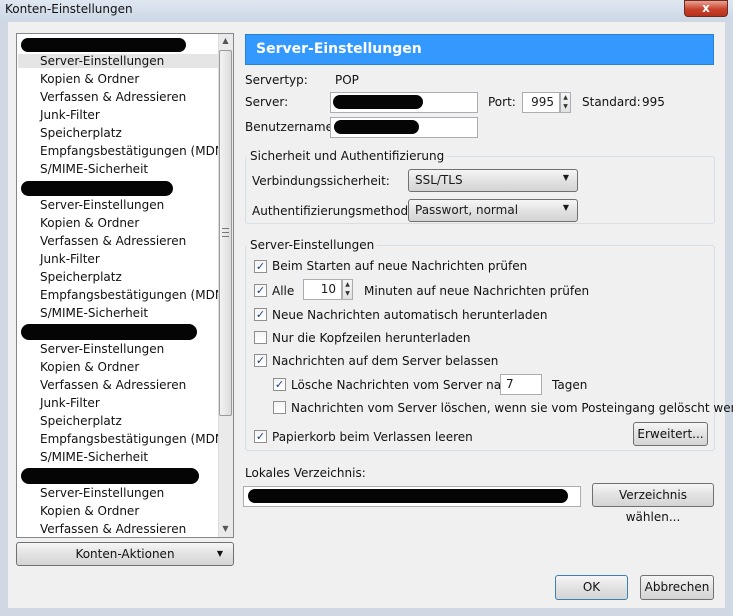 The height and width of the screenshot is (616, 733). I want to click on auth-method-select: Passwort, normal ▼, so click(493, 210).